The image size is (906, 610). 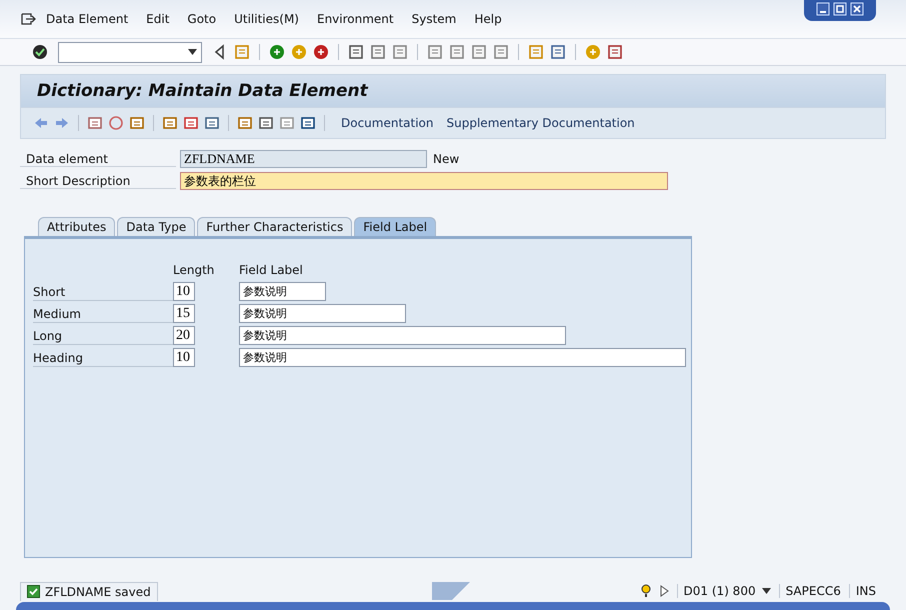 I want to click on toolbar-link: Documentation, so click(x=387, y=123).